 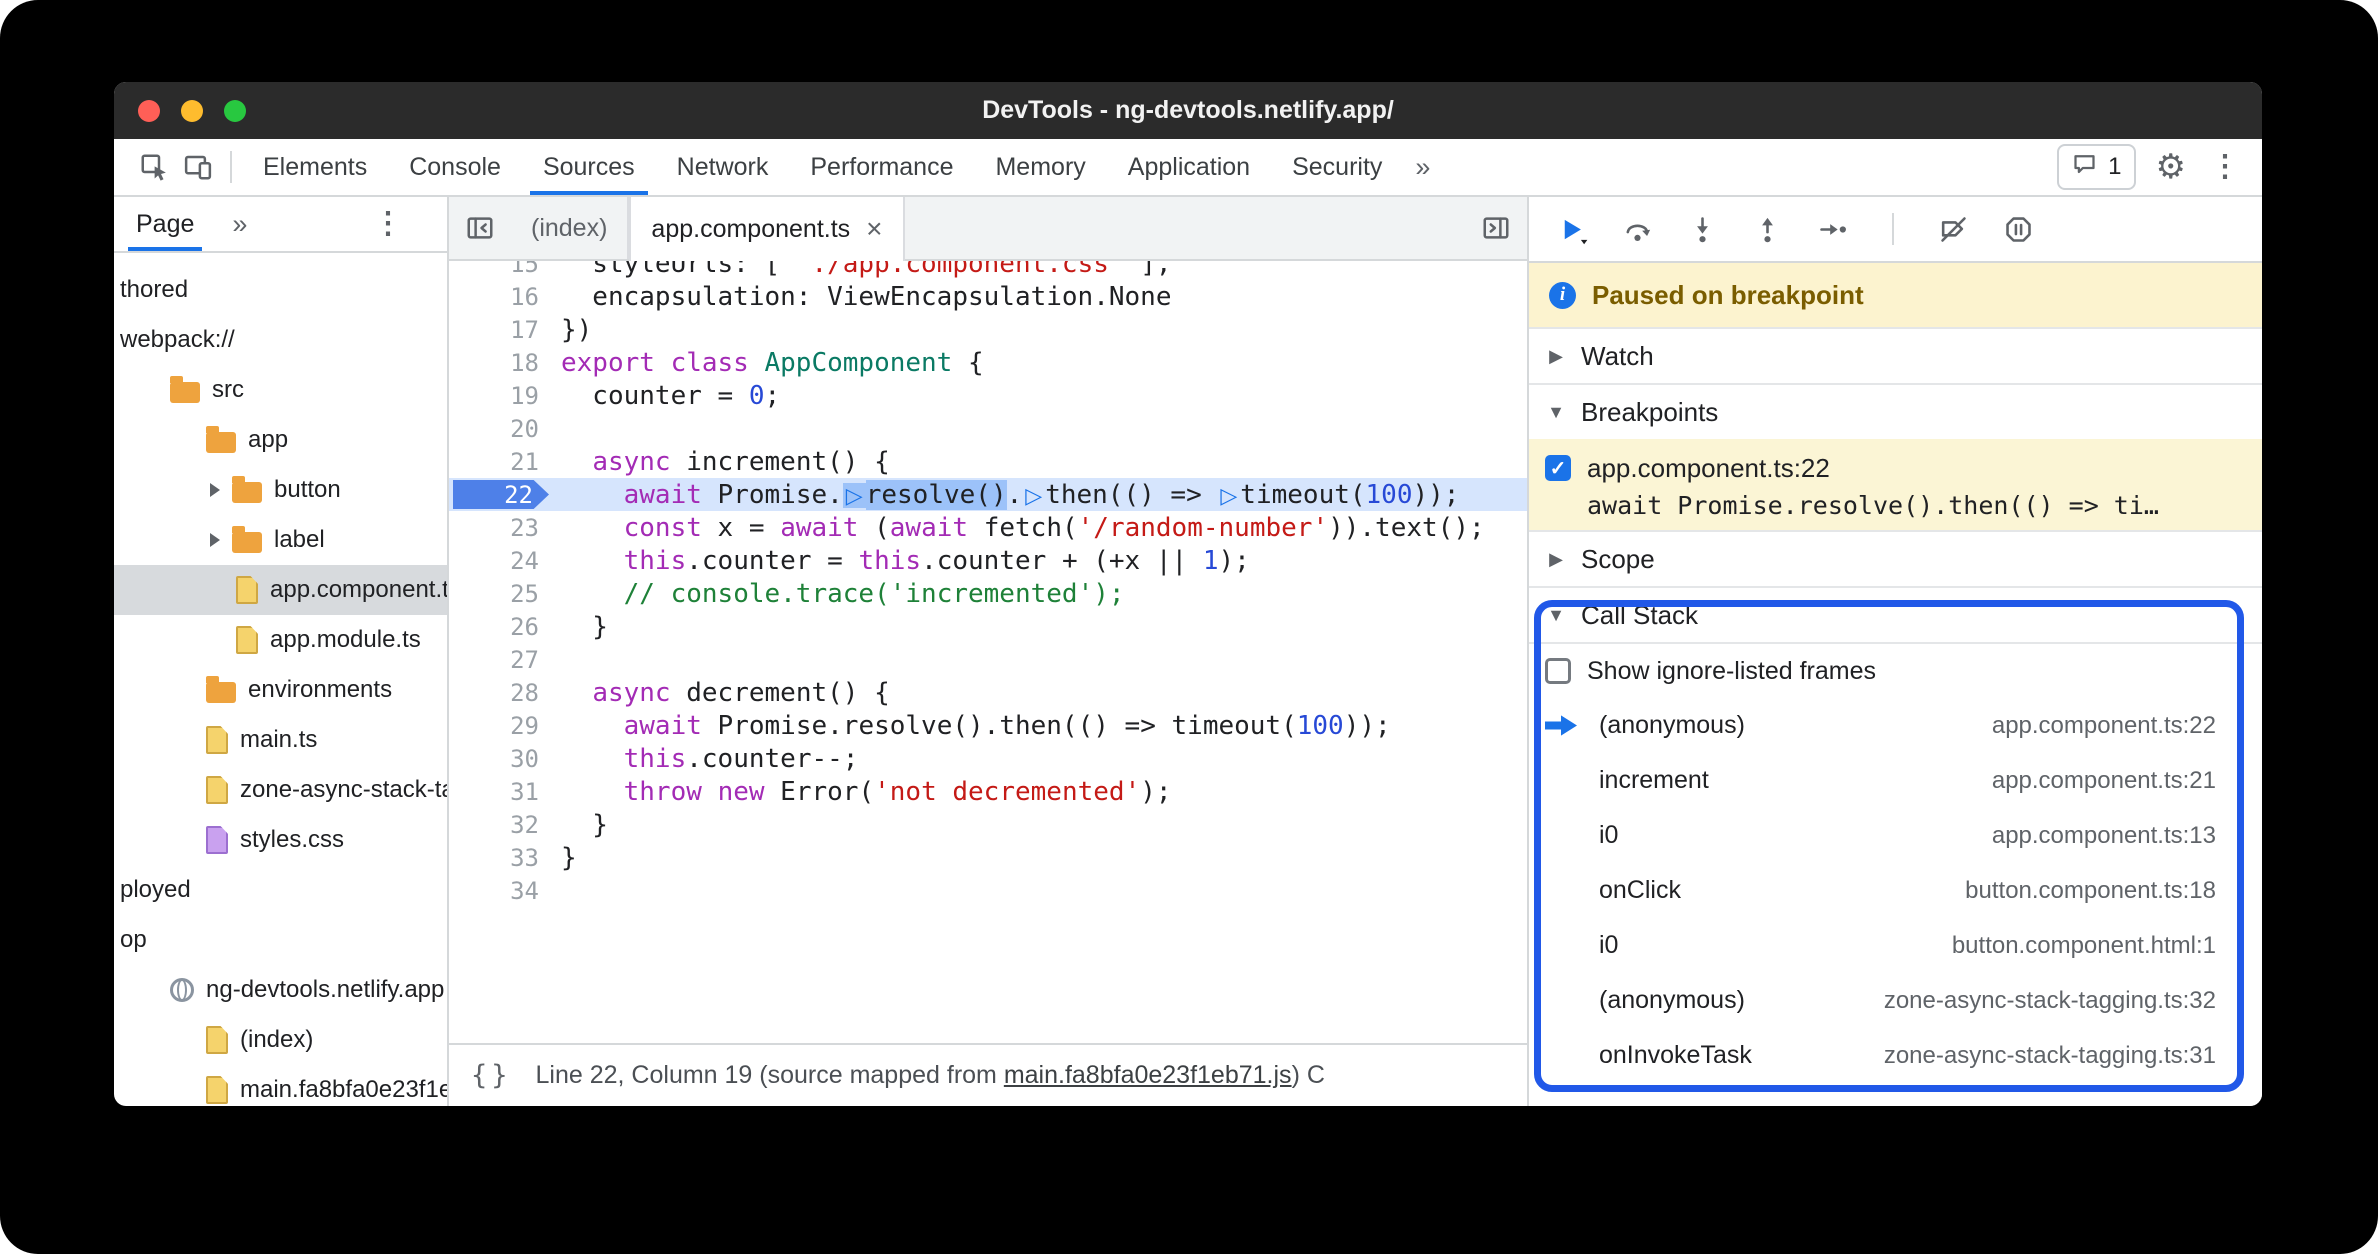 What do you see at coordinates (500, 395) in the screenshot?
I see `gutter-line-number: 19` at bounding box center [500, 395].